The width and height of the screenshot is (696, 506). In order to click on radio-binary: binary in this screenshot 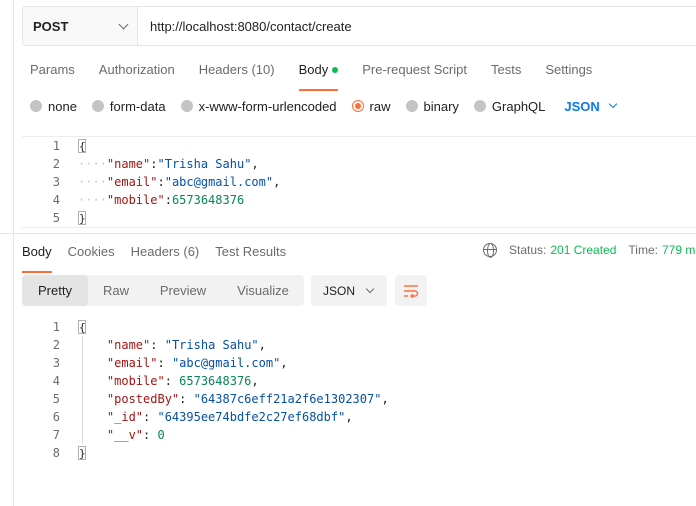, I will do `click(432, 106)`.